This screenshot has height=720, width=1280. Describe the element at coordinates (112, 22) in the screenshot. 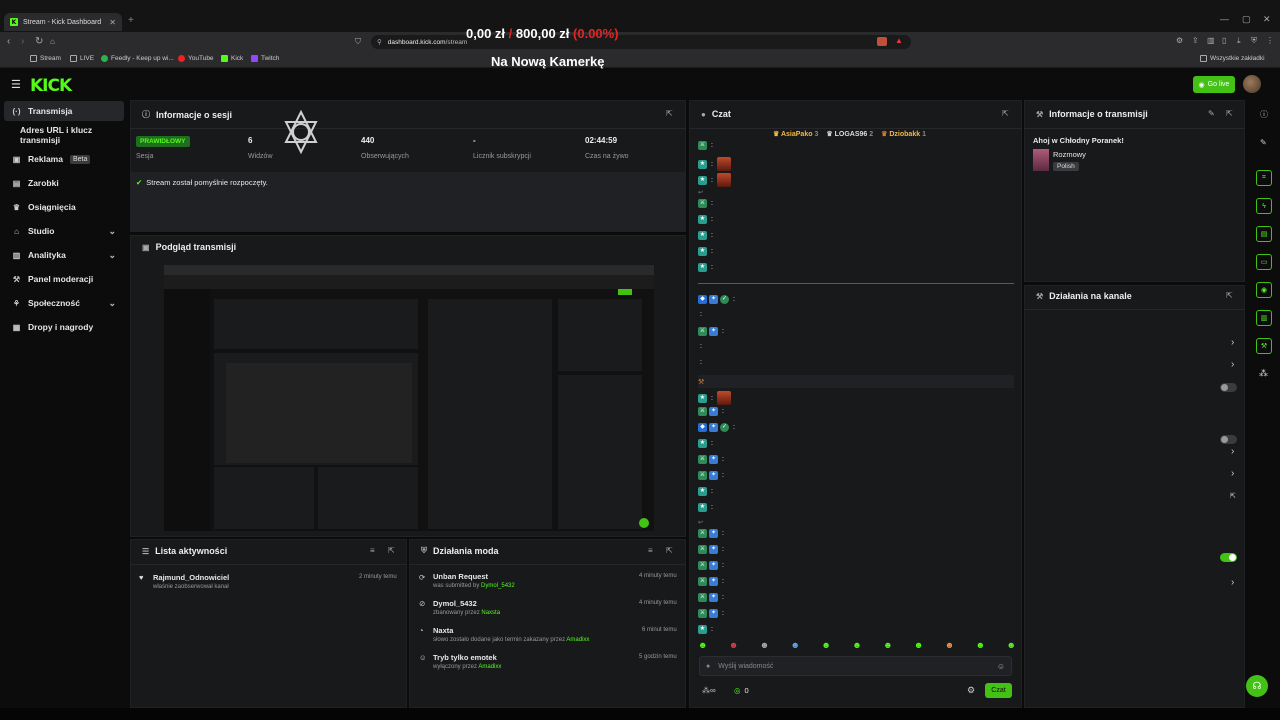

I see `tab-close-icon: ✕` at that location.